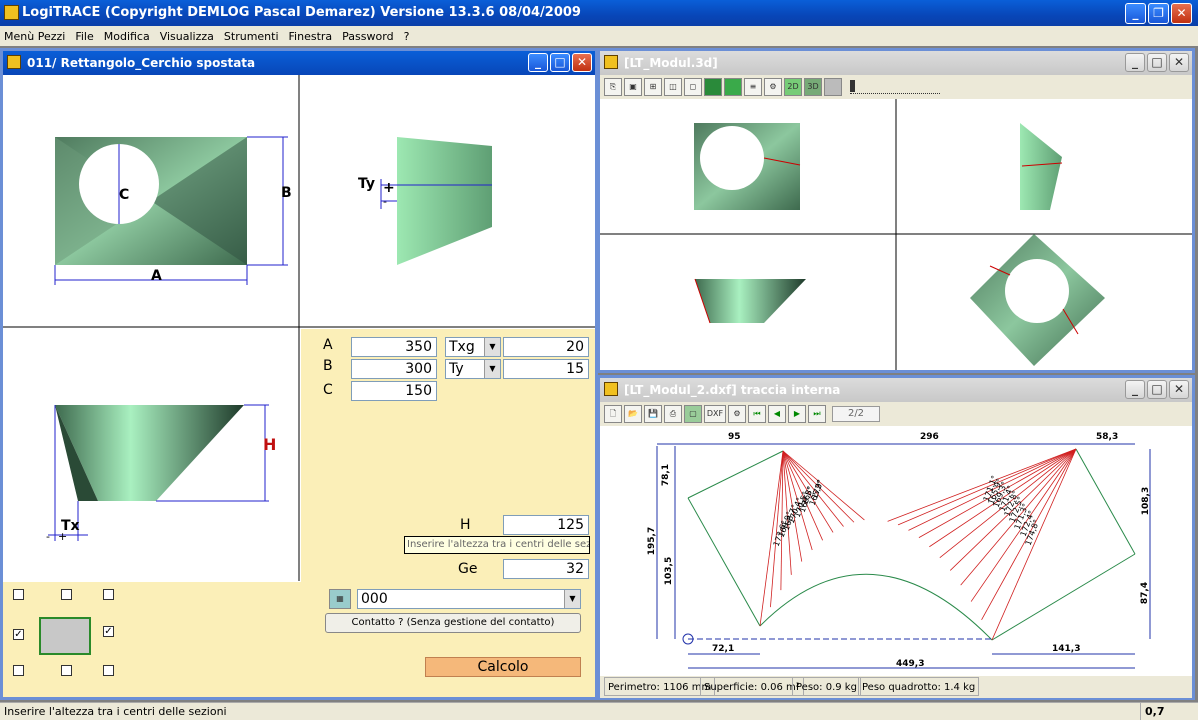 The image size is (1198, 720). I want to click on settings-icon: ⚙, so click(773, 87).